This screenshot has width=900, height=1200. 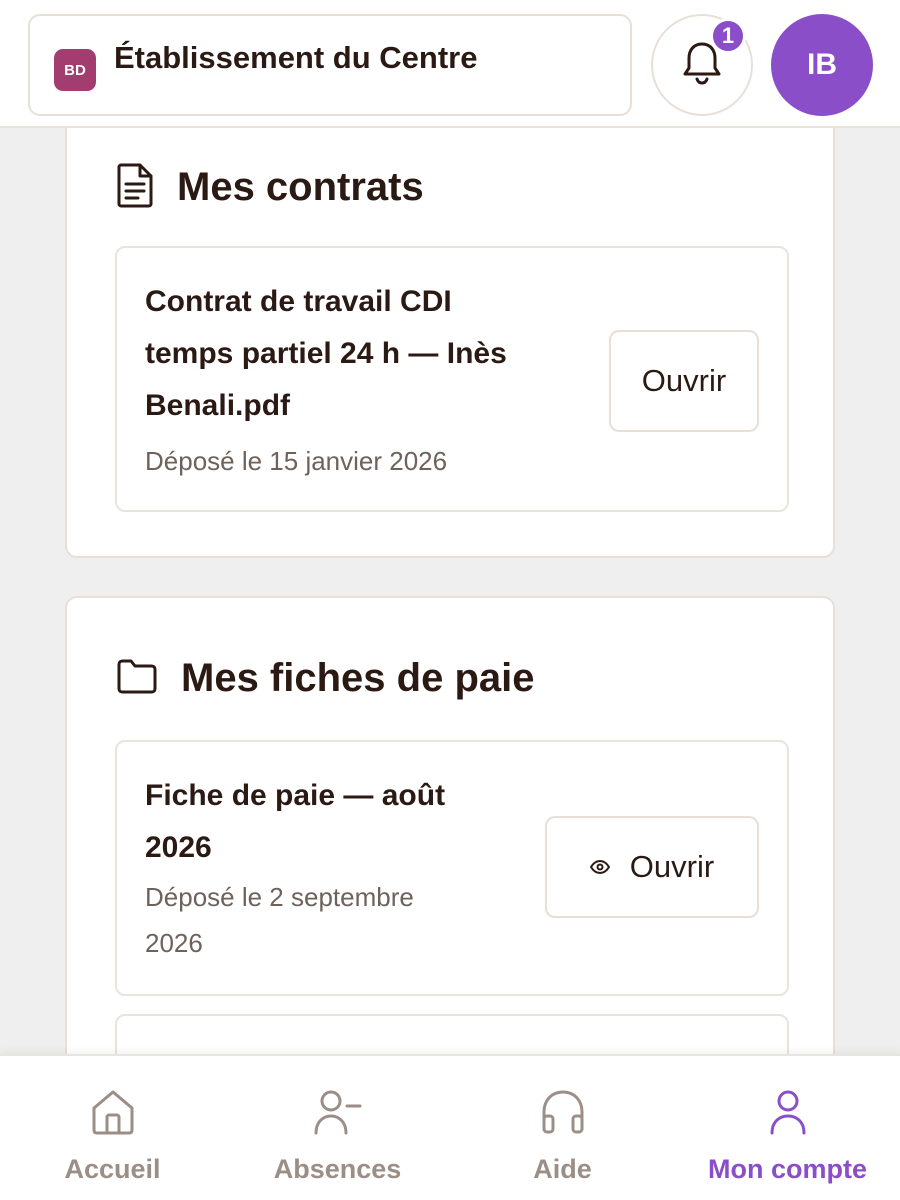 I want to click on top-bar: BD Établissement du Centre 1 IB, so click(x=450, y=64).